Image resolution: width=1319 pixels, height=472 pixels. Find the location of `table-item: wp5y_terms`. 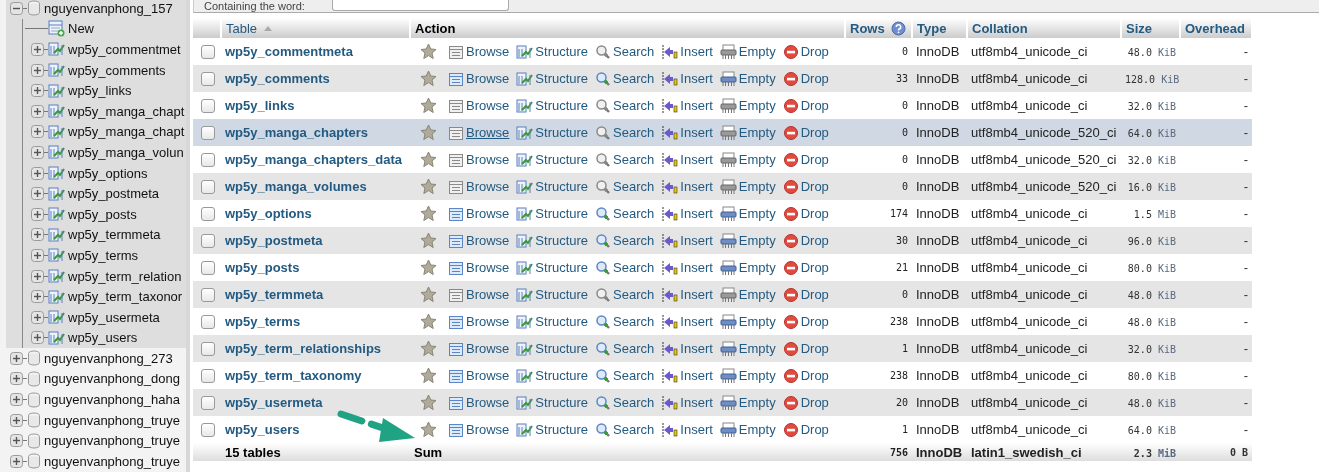

table-item: wp5y_terms is located at coordinates (103, 255).